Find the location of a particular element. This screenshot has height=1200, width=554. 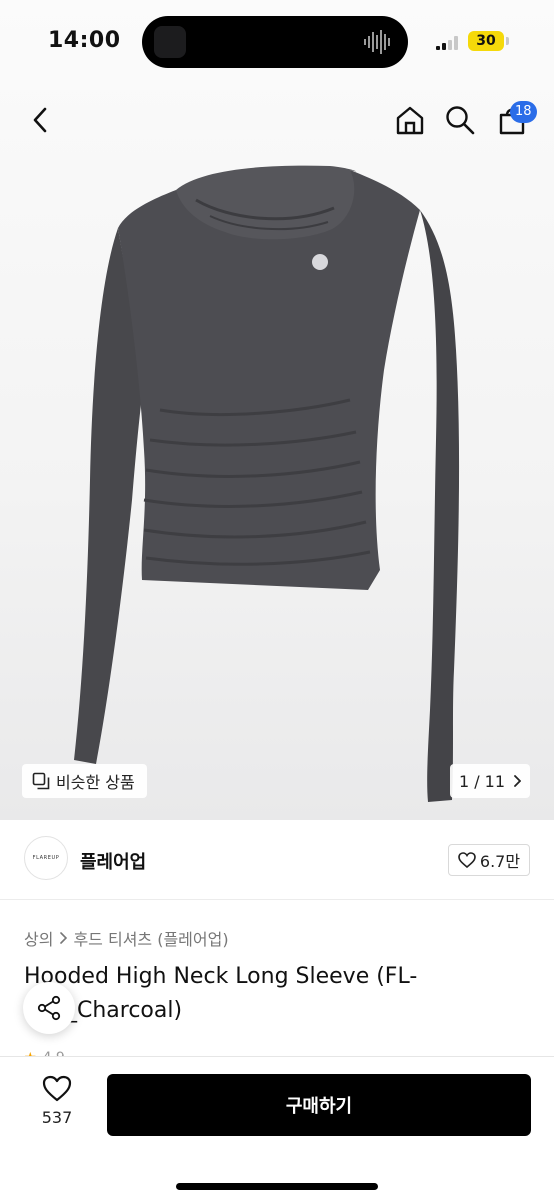

buy-button: 구매하기 is located at coordinates (319, 1105).